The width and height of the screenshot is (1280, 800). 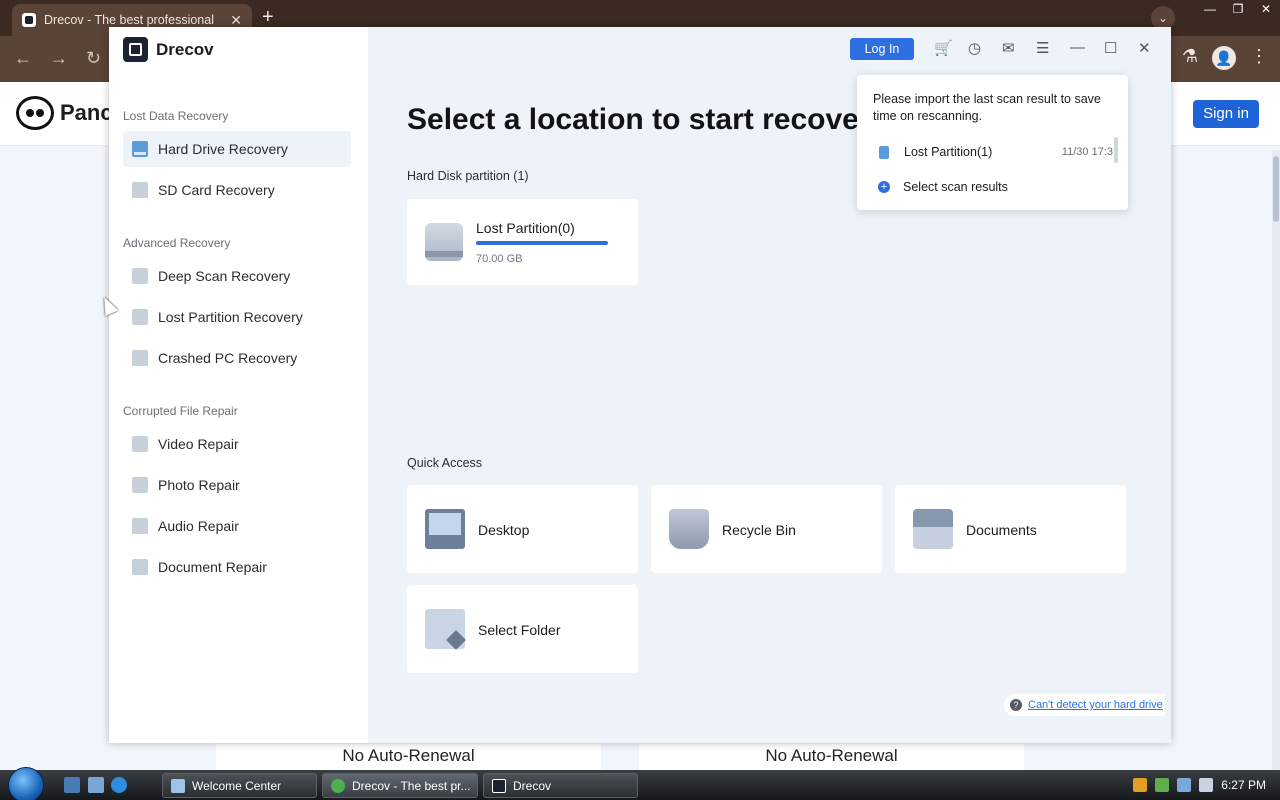 What do you see at coordinates (689, 529) in the screenshot?
I see `recycle-bin-icon` at bounding box center [689, 529].